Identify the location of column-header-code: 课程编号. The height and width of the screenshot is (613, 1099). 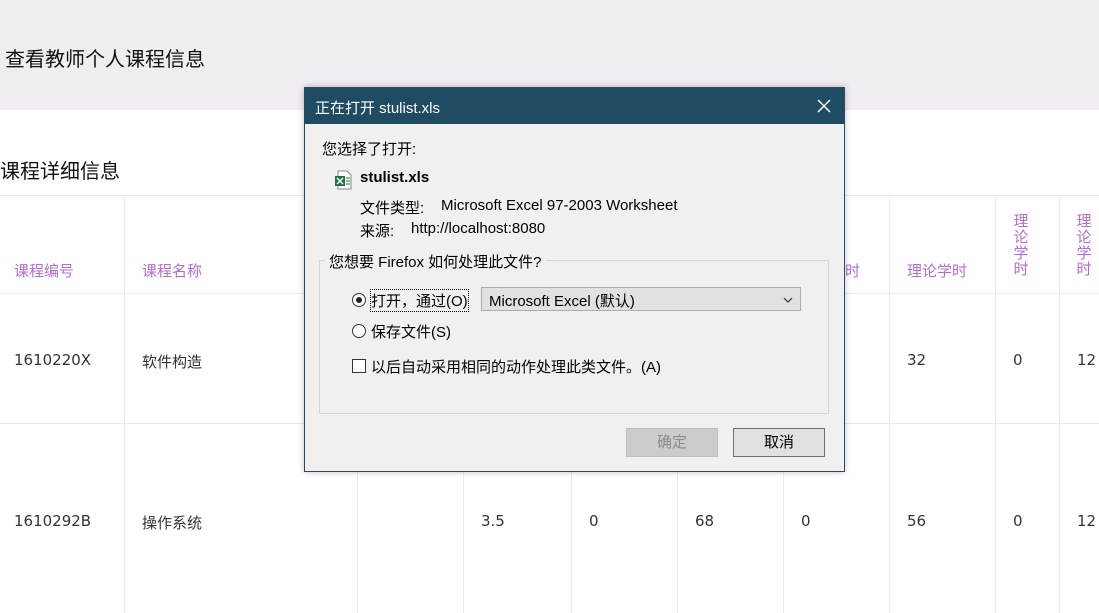
(44, 270).